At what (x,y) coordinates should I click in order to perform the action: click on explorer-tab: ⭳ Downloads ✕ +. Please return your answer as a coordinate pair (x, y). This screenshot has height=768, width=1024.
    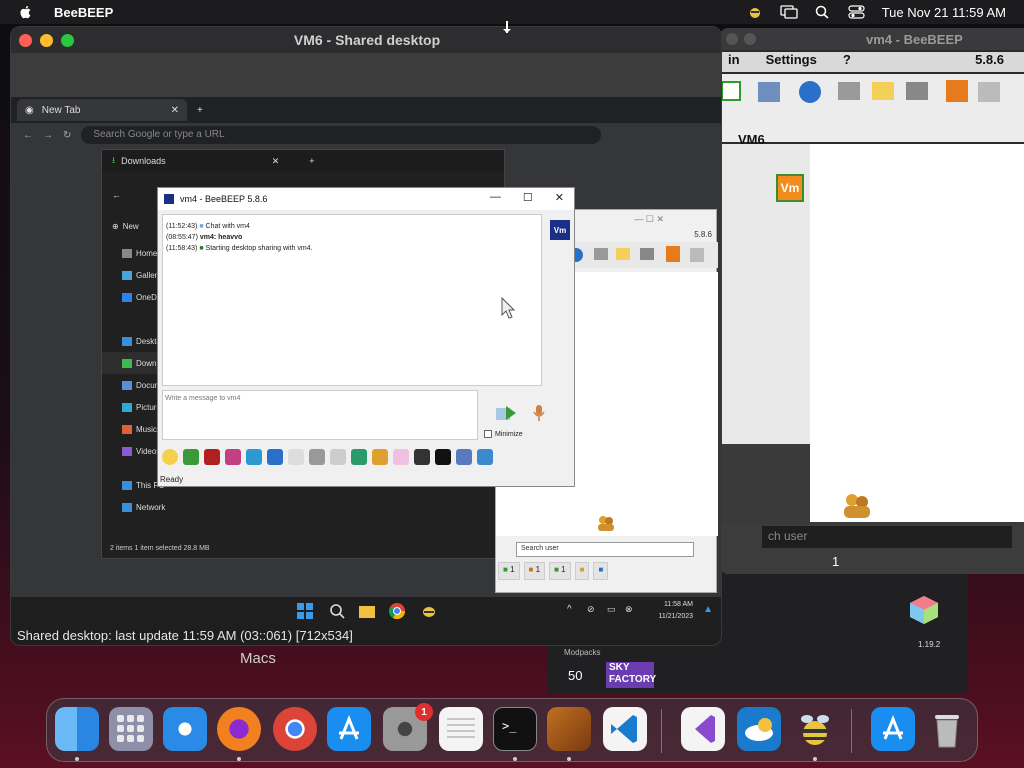
    Looking at the image, I should click on (303, 161).